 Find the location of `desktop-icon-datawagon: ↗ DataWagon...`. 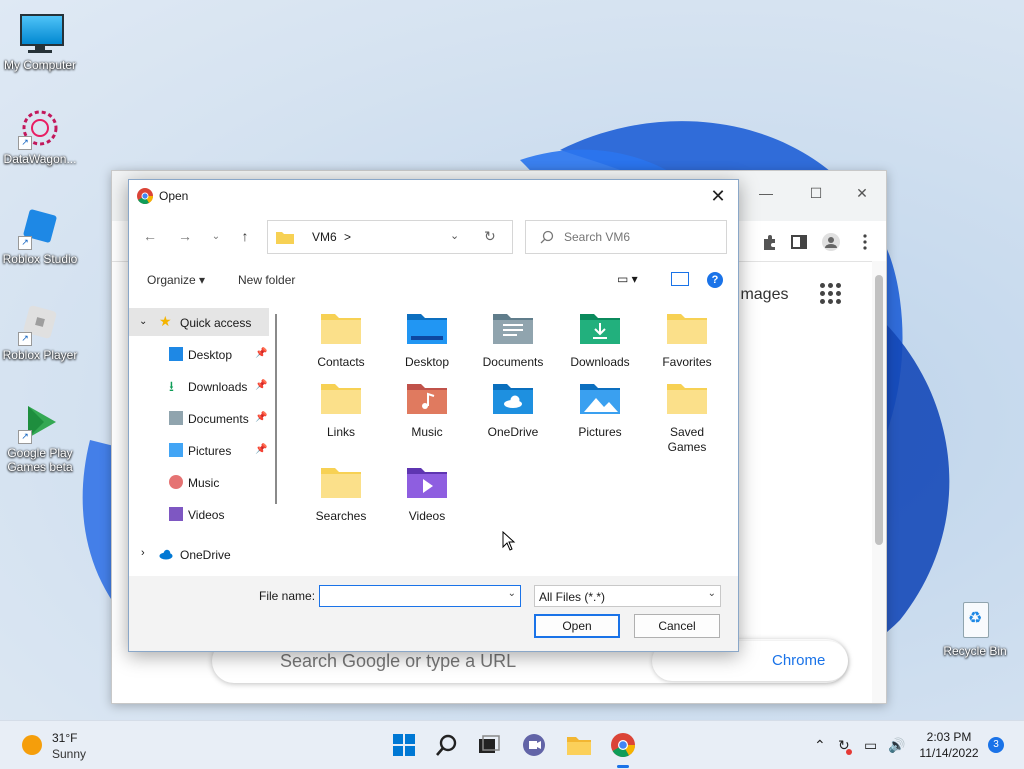

desktop-icon-datawagon: ↗ DataWagon... is located at coordinates (40, 136).